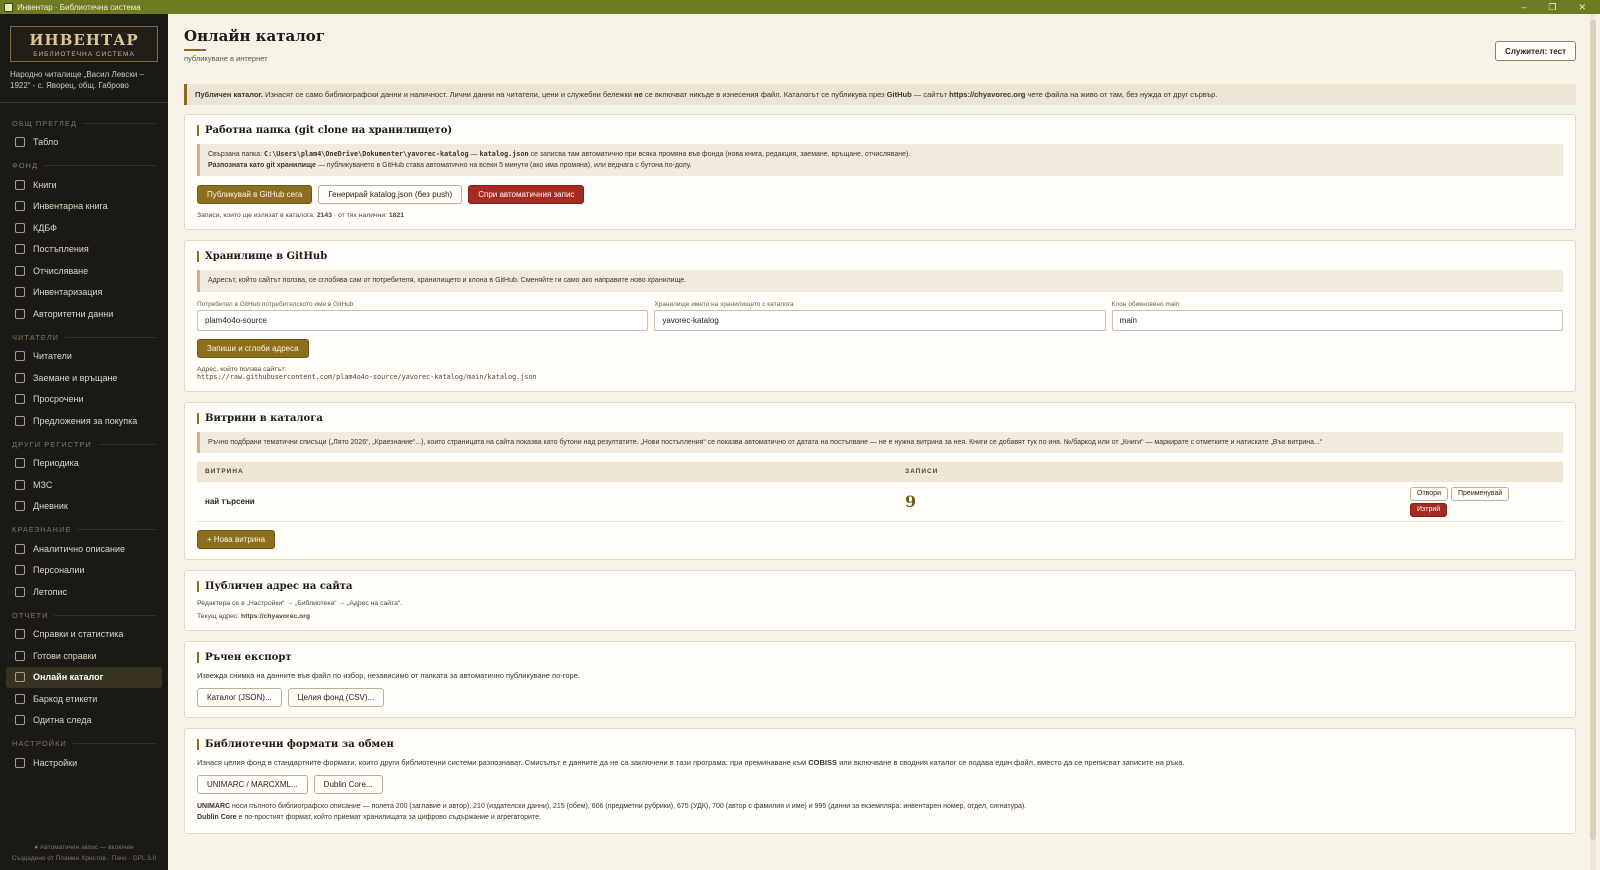 The width and height of the screenshot is (1600, 870). Describe the element at coordinates (20, 506) in the screenshot. I see `calendar-icon` at that location.